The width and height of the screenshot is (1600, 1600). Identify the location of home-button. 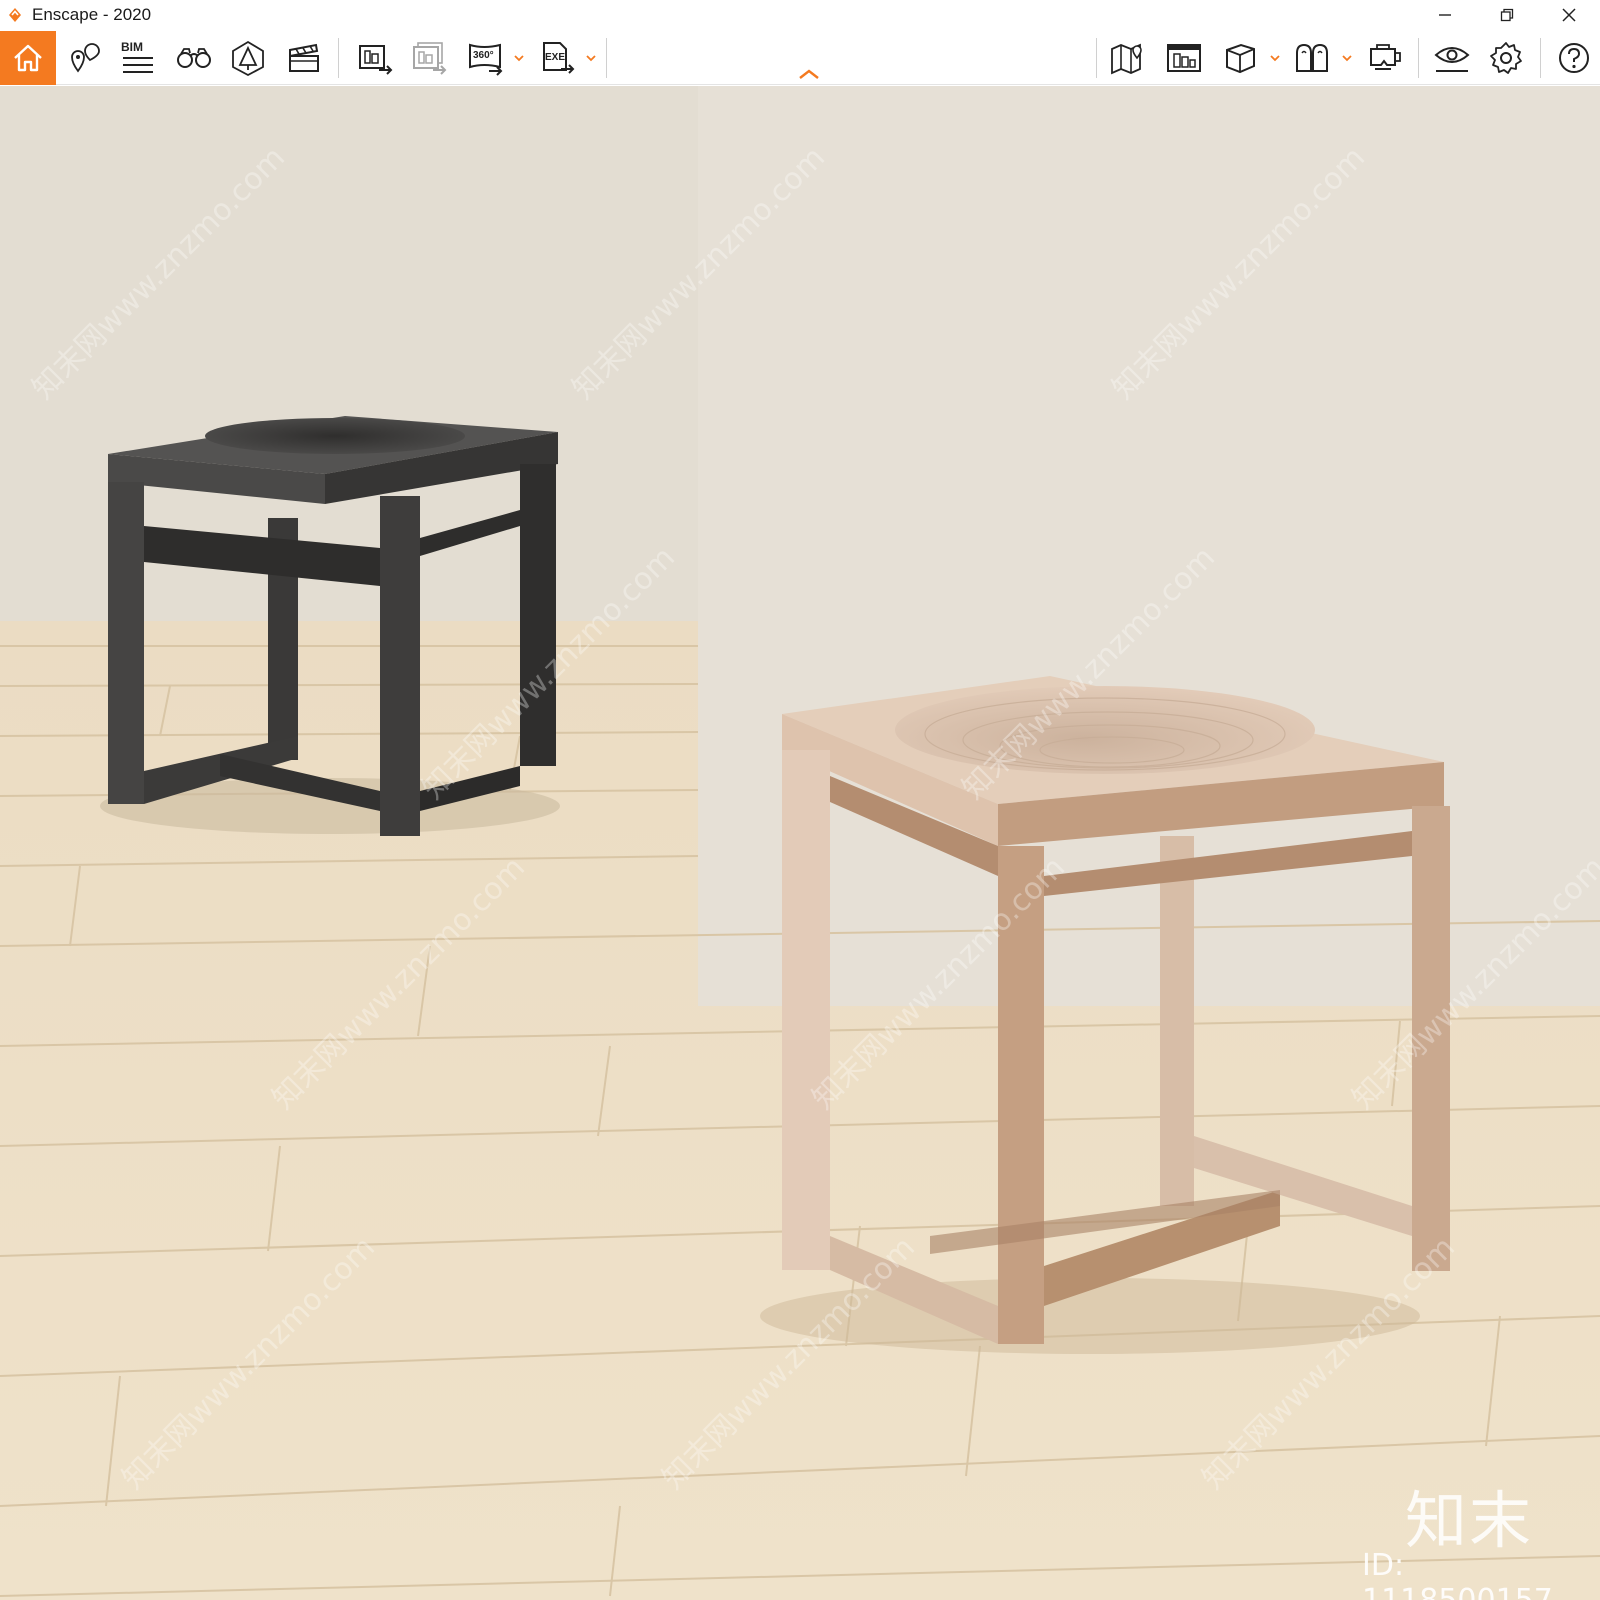
(28, 58).